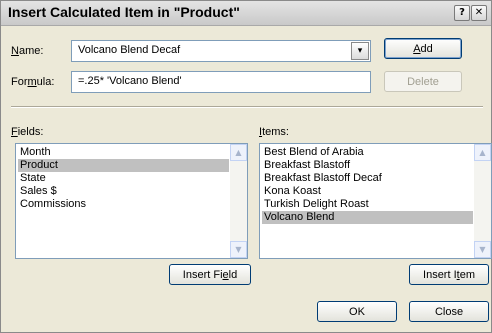 This screenshot has width=492, height=333. What do you see at coordinates (123, 204) in the screenshot?
I see `list-item: Commissions` at bounding box center [123, 204].